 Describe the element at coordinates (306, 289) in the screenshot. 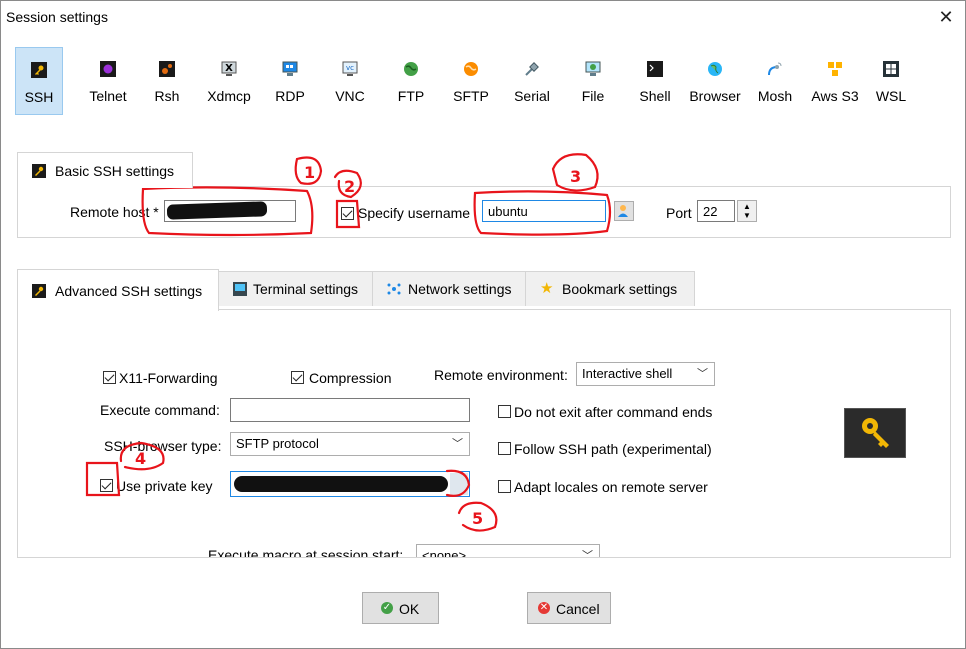

I see `tab-label: Terminal settings` at that location.